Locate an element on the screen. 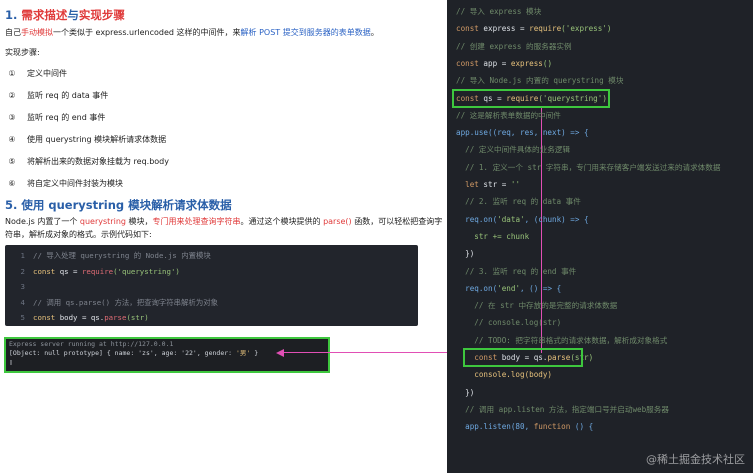  editor-line: // 创建 express 的服务器实例 is located at coordinates (514, 46).